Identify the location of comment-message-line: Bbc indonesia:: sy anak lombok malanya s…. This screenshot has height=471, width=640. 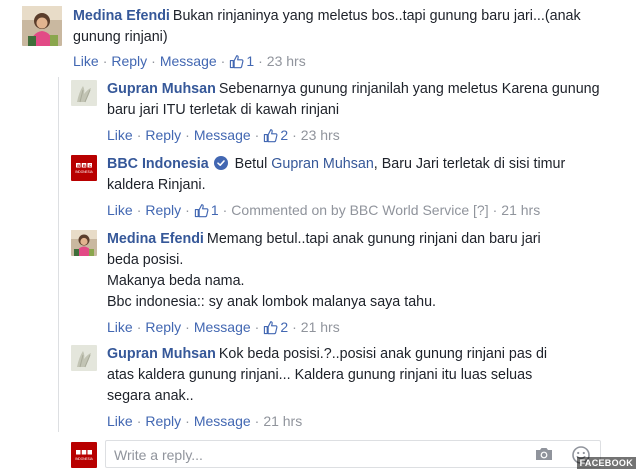
(272, 302).